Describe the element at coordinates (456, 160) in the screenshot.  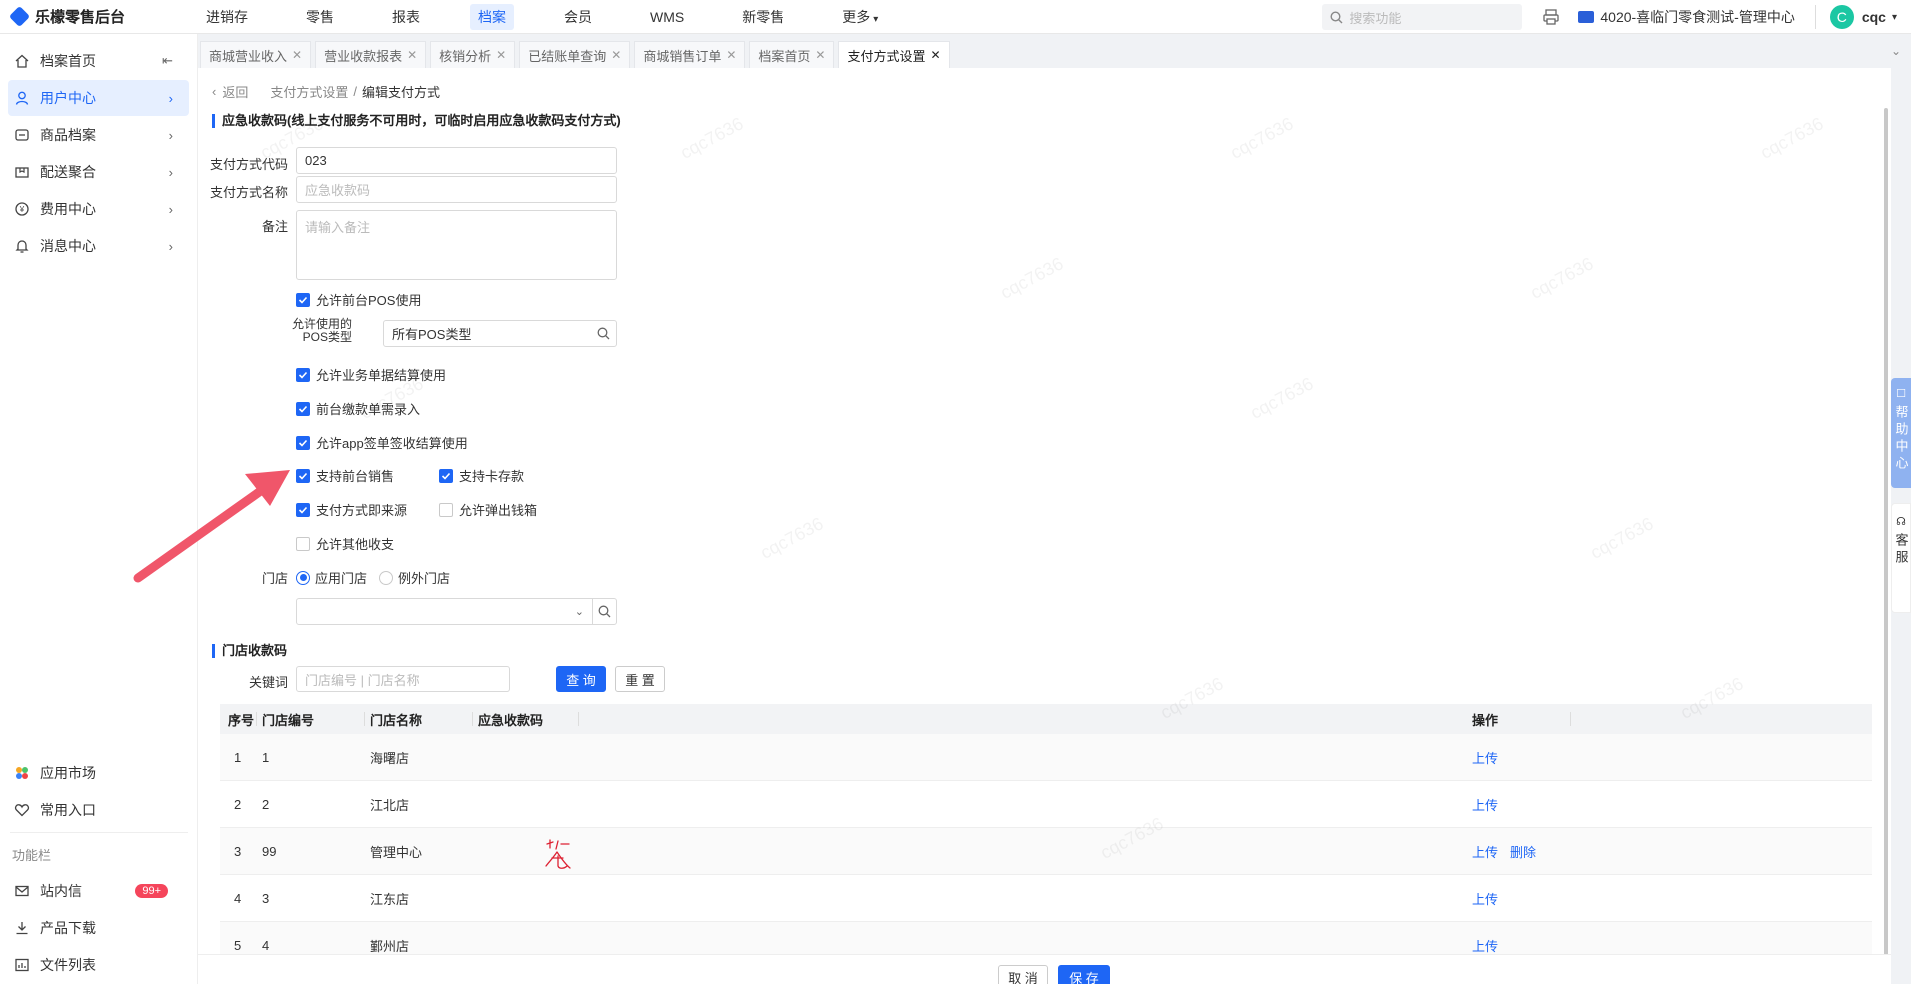
I see `code-input: 023` at that location.